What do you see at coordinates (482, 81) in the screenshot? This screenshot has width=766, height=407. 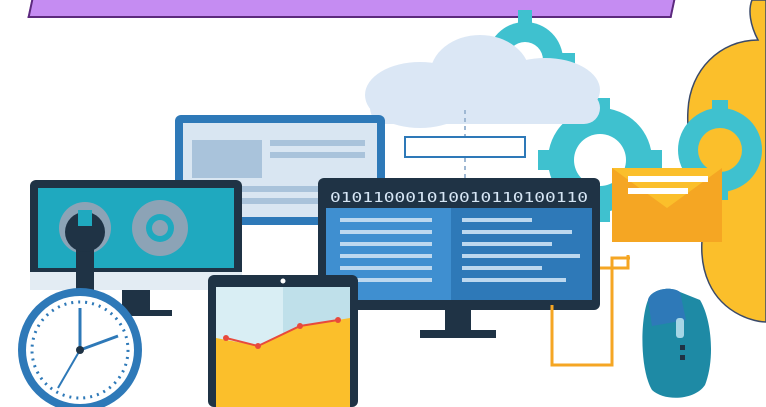 I see `cloud-icon` at bounding box center [482, 81].